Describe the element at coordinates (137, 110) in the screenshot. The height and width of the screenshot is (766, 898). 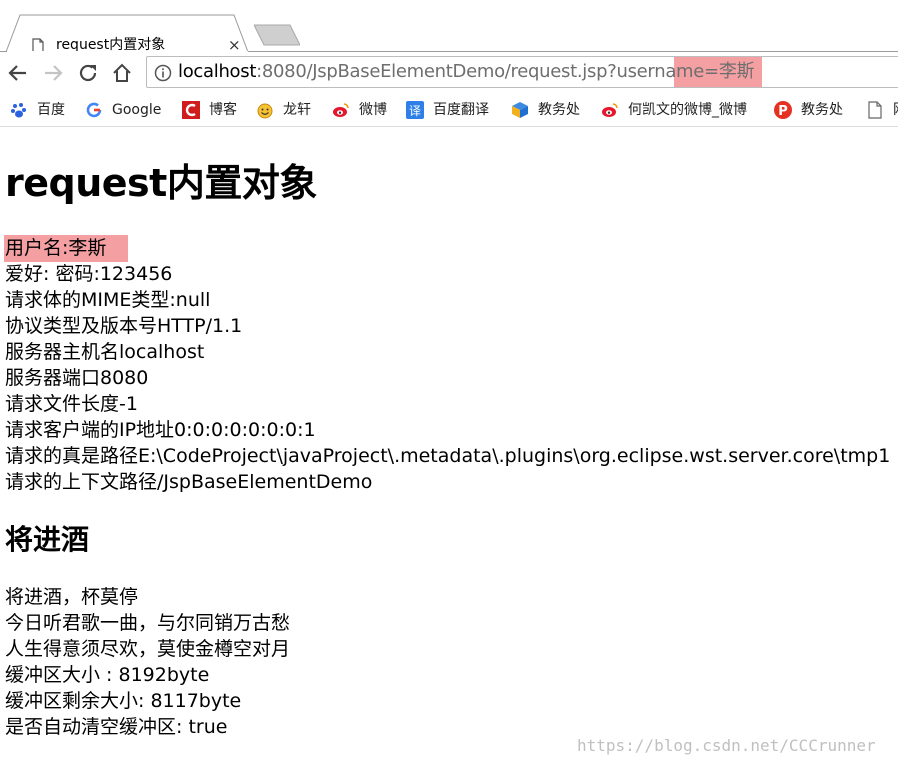
I see `bookmark-label: Google` at that location.